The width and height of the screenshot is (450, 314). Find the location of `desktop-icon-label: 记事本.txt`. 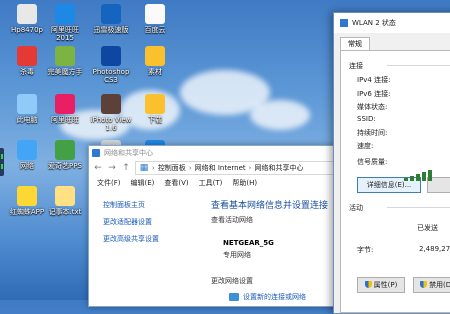

desktop-icon-label: 记事本.txt is located at coordinates (65, 212).